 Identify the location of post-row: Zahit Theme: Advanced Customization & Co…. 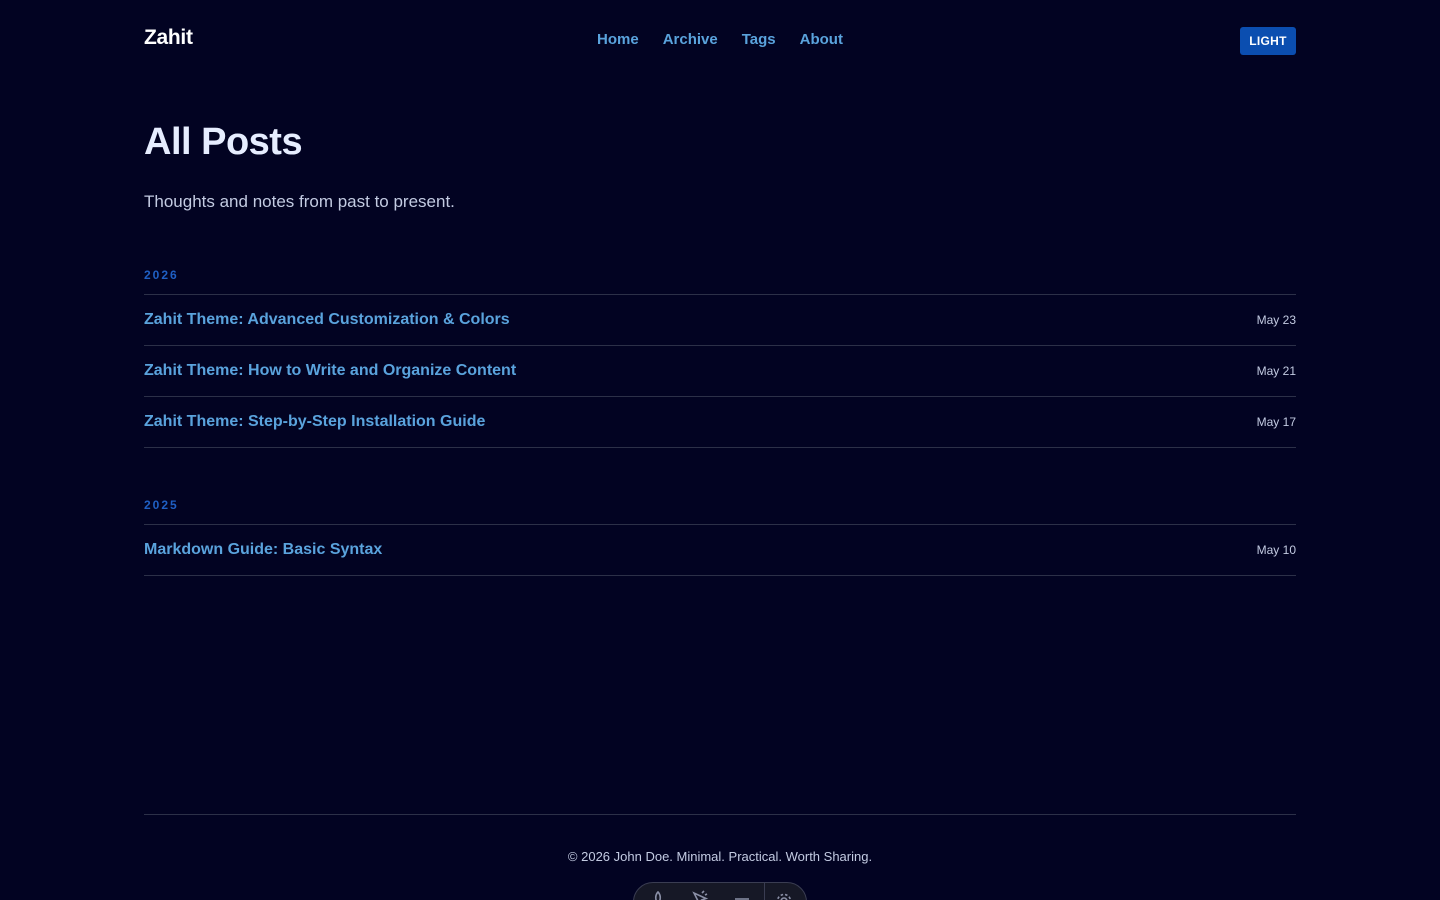
(720, 320).